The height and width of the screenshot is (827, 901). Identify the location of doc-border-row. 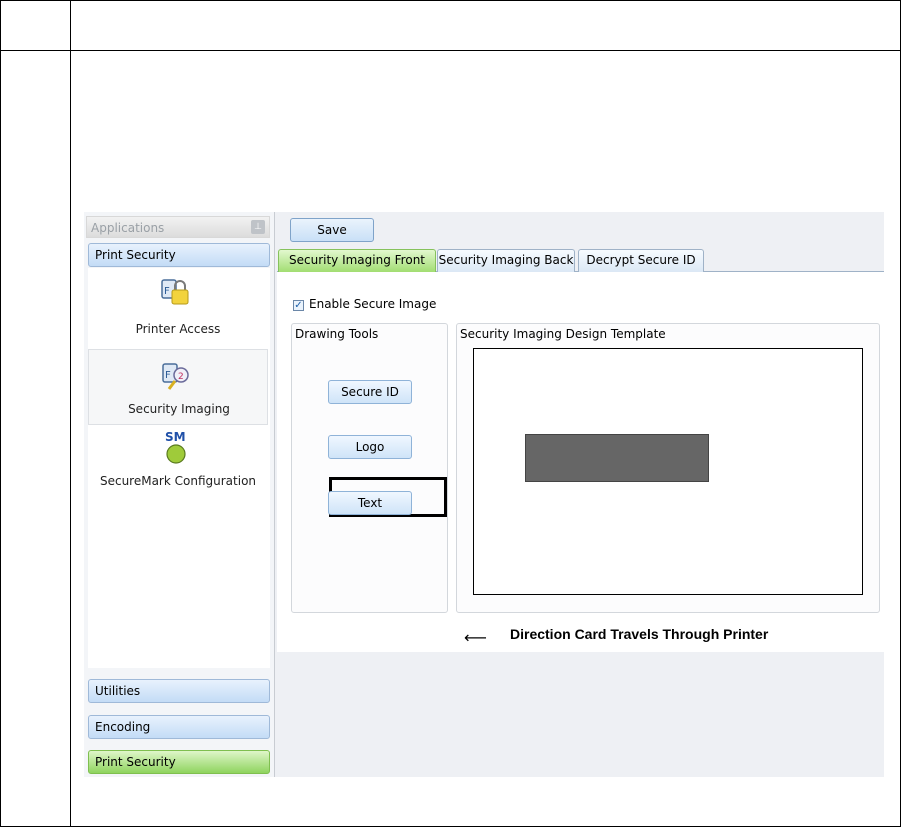
(450, 50).